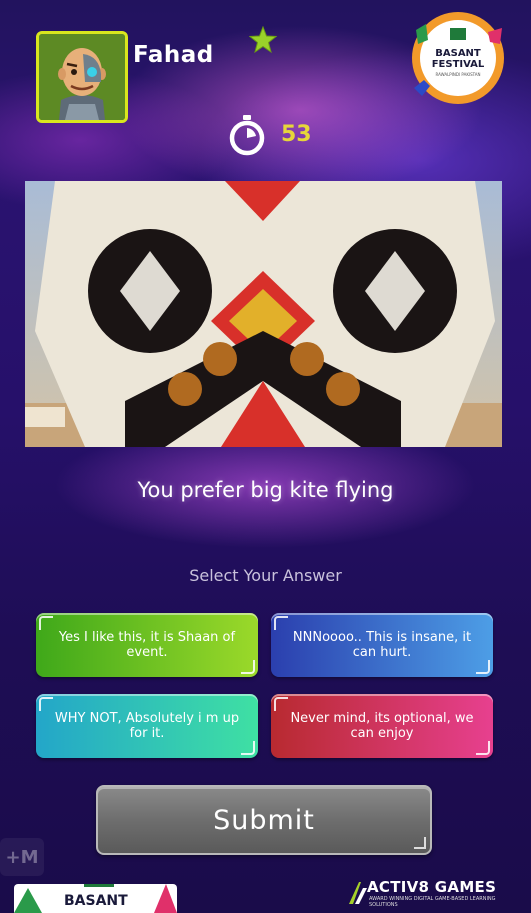 The height and width of the screenshot is (913, 531). I want to click on select-answer-prompt: Select Your Answer, so click(265, 575).